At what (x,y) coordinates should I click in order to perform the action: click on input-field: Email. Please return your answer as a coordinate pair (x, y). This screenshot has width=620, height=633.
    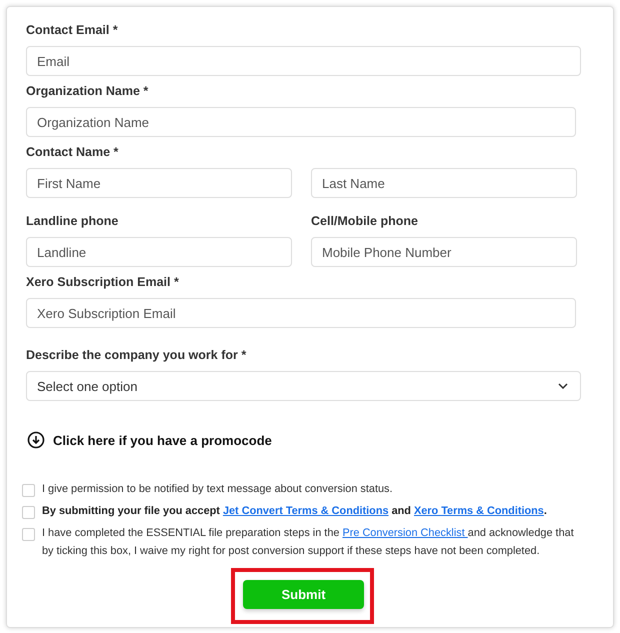
    Looking at the image, I should click on (303, 61).